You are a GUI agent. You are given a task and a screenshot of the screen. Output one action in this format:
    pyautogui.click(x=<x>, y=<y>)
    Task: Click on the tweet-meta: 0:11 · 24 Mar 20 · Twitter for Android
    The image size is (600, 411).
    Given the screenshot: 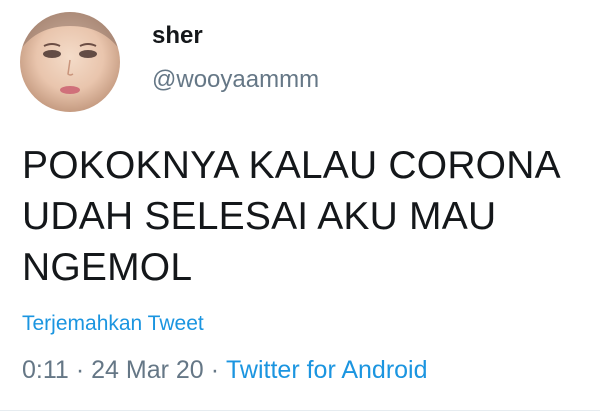 What is the action you would take?
    pyautogui.click(x=225, y=370)
    